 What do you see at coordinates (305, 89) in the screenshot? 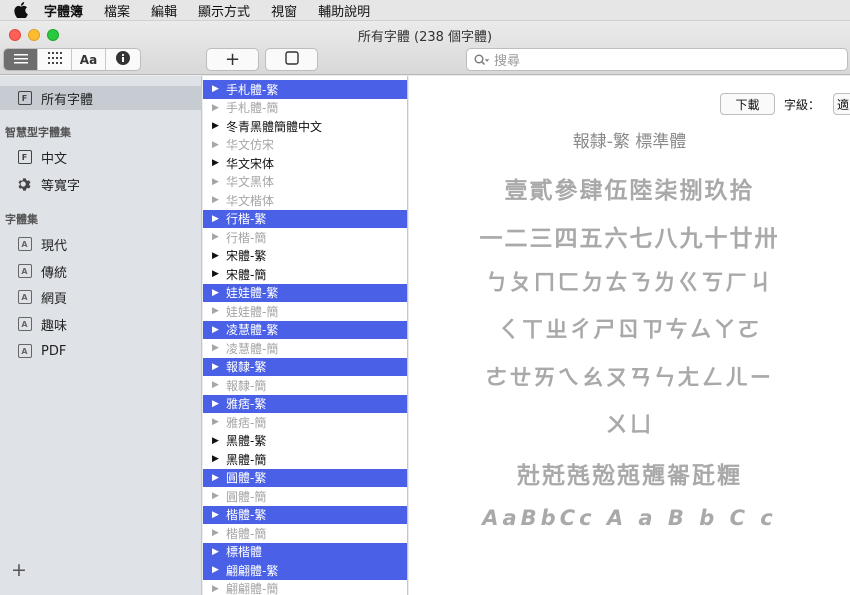
I see `font-list-item: ▶ 手札體-繁` at bounding box center [305, 89].